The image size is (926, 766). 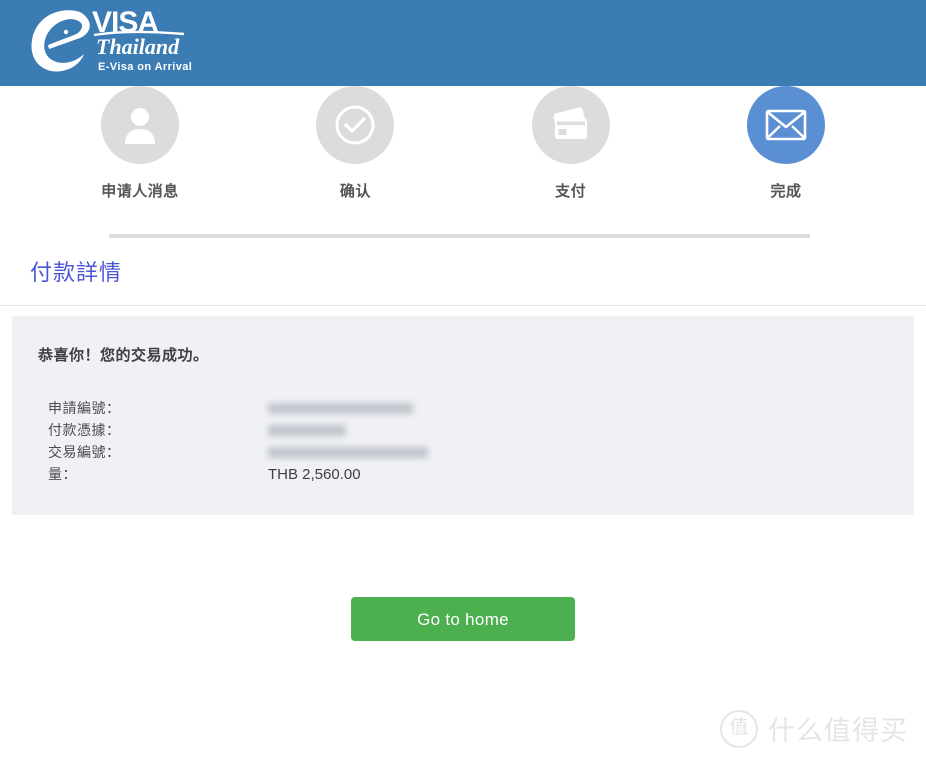 I want to click on evisa-thailand-logo: VISA Thailand E-Visa on Arrival, so click(x=108, y=42).